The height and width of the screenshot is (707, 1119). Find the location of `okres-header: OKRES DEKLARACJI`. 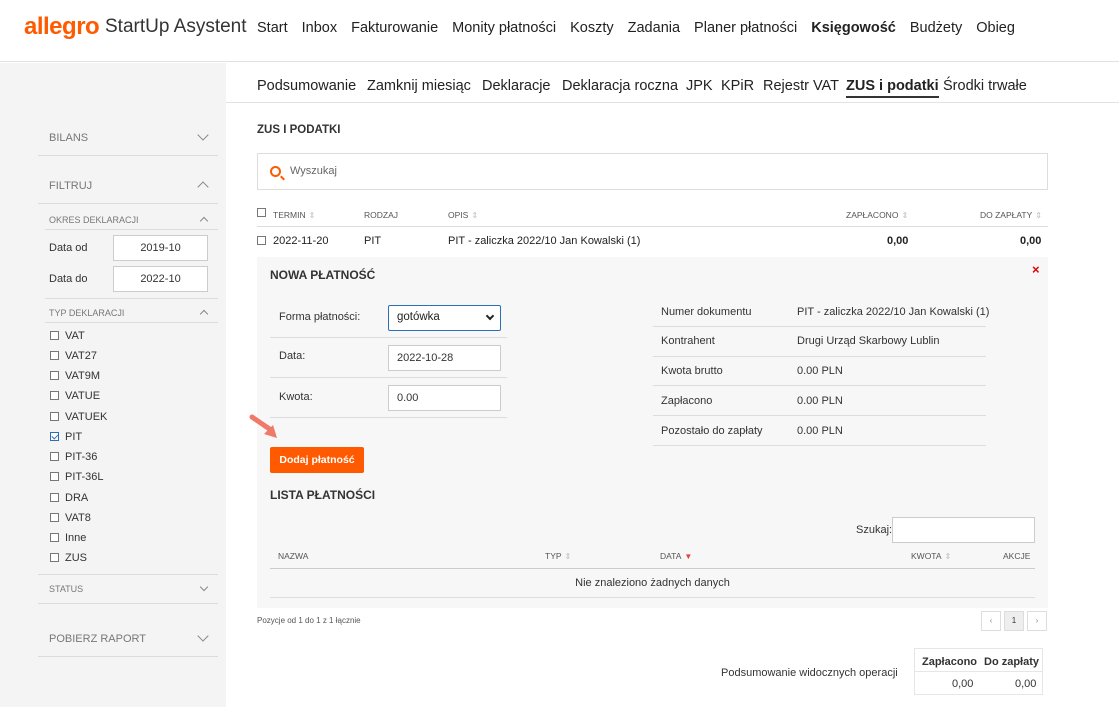

okres-header: OKRES DEKLARACJI is located at coordinates (94, 220).